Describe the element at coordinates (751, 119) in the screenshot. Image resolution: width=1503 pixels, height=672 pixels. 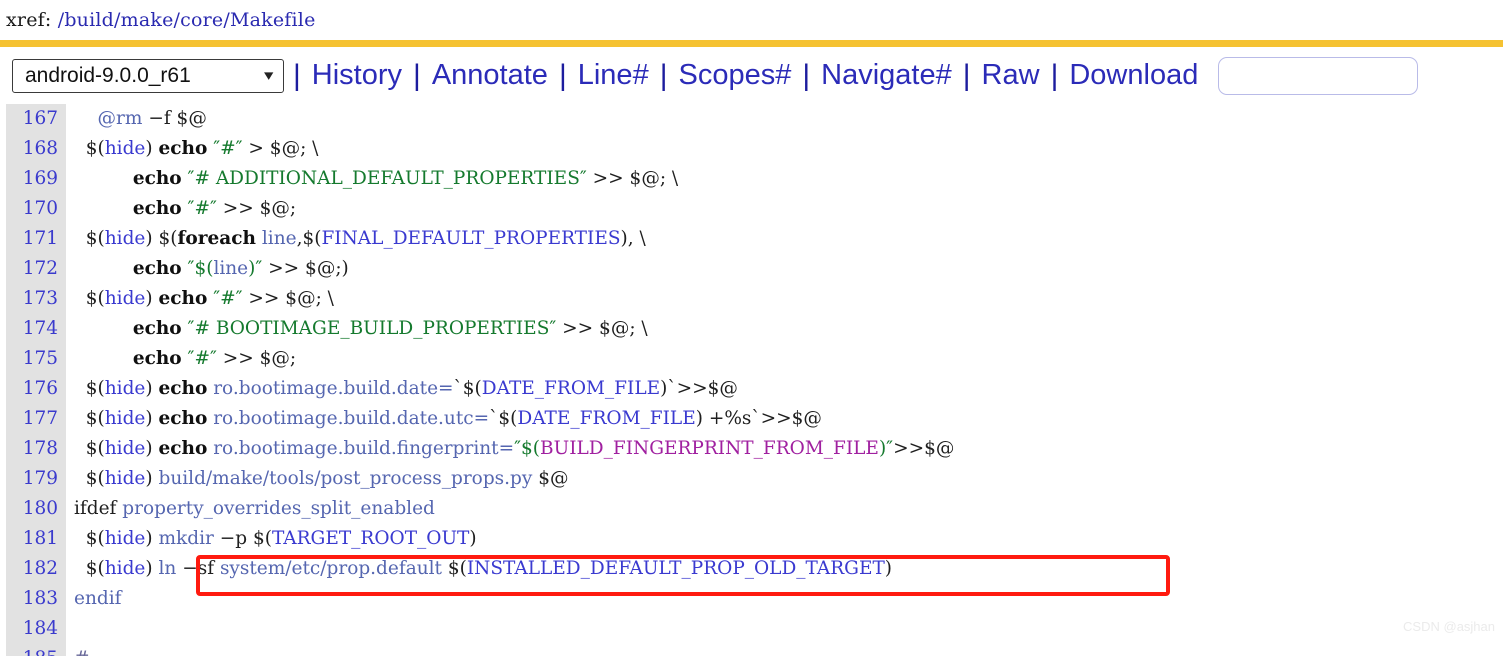
I see `code-line: 167 @rm −f $@` at that location.